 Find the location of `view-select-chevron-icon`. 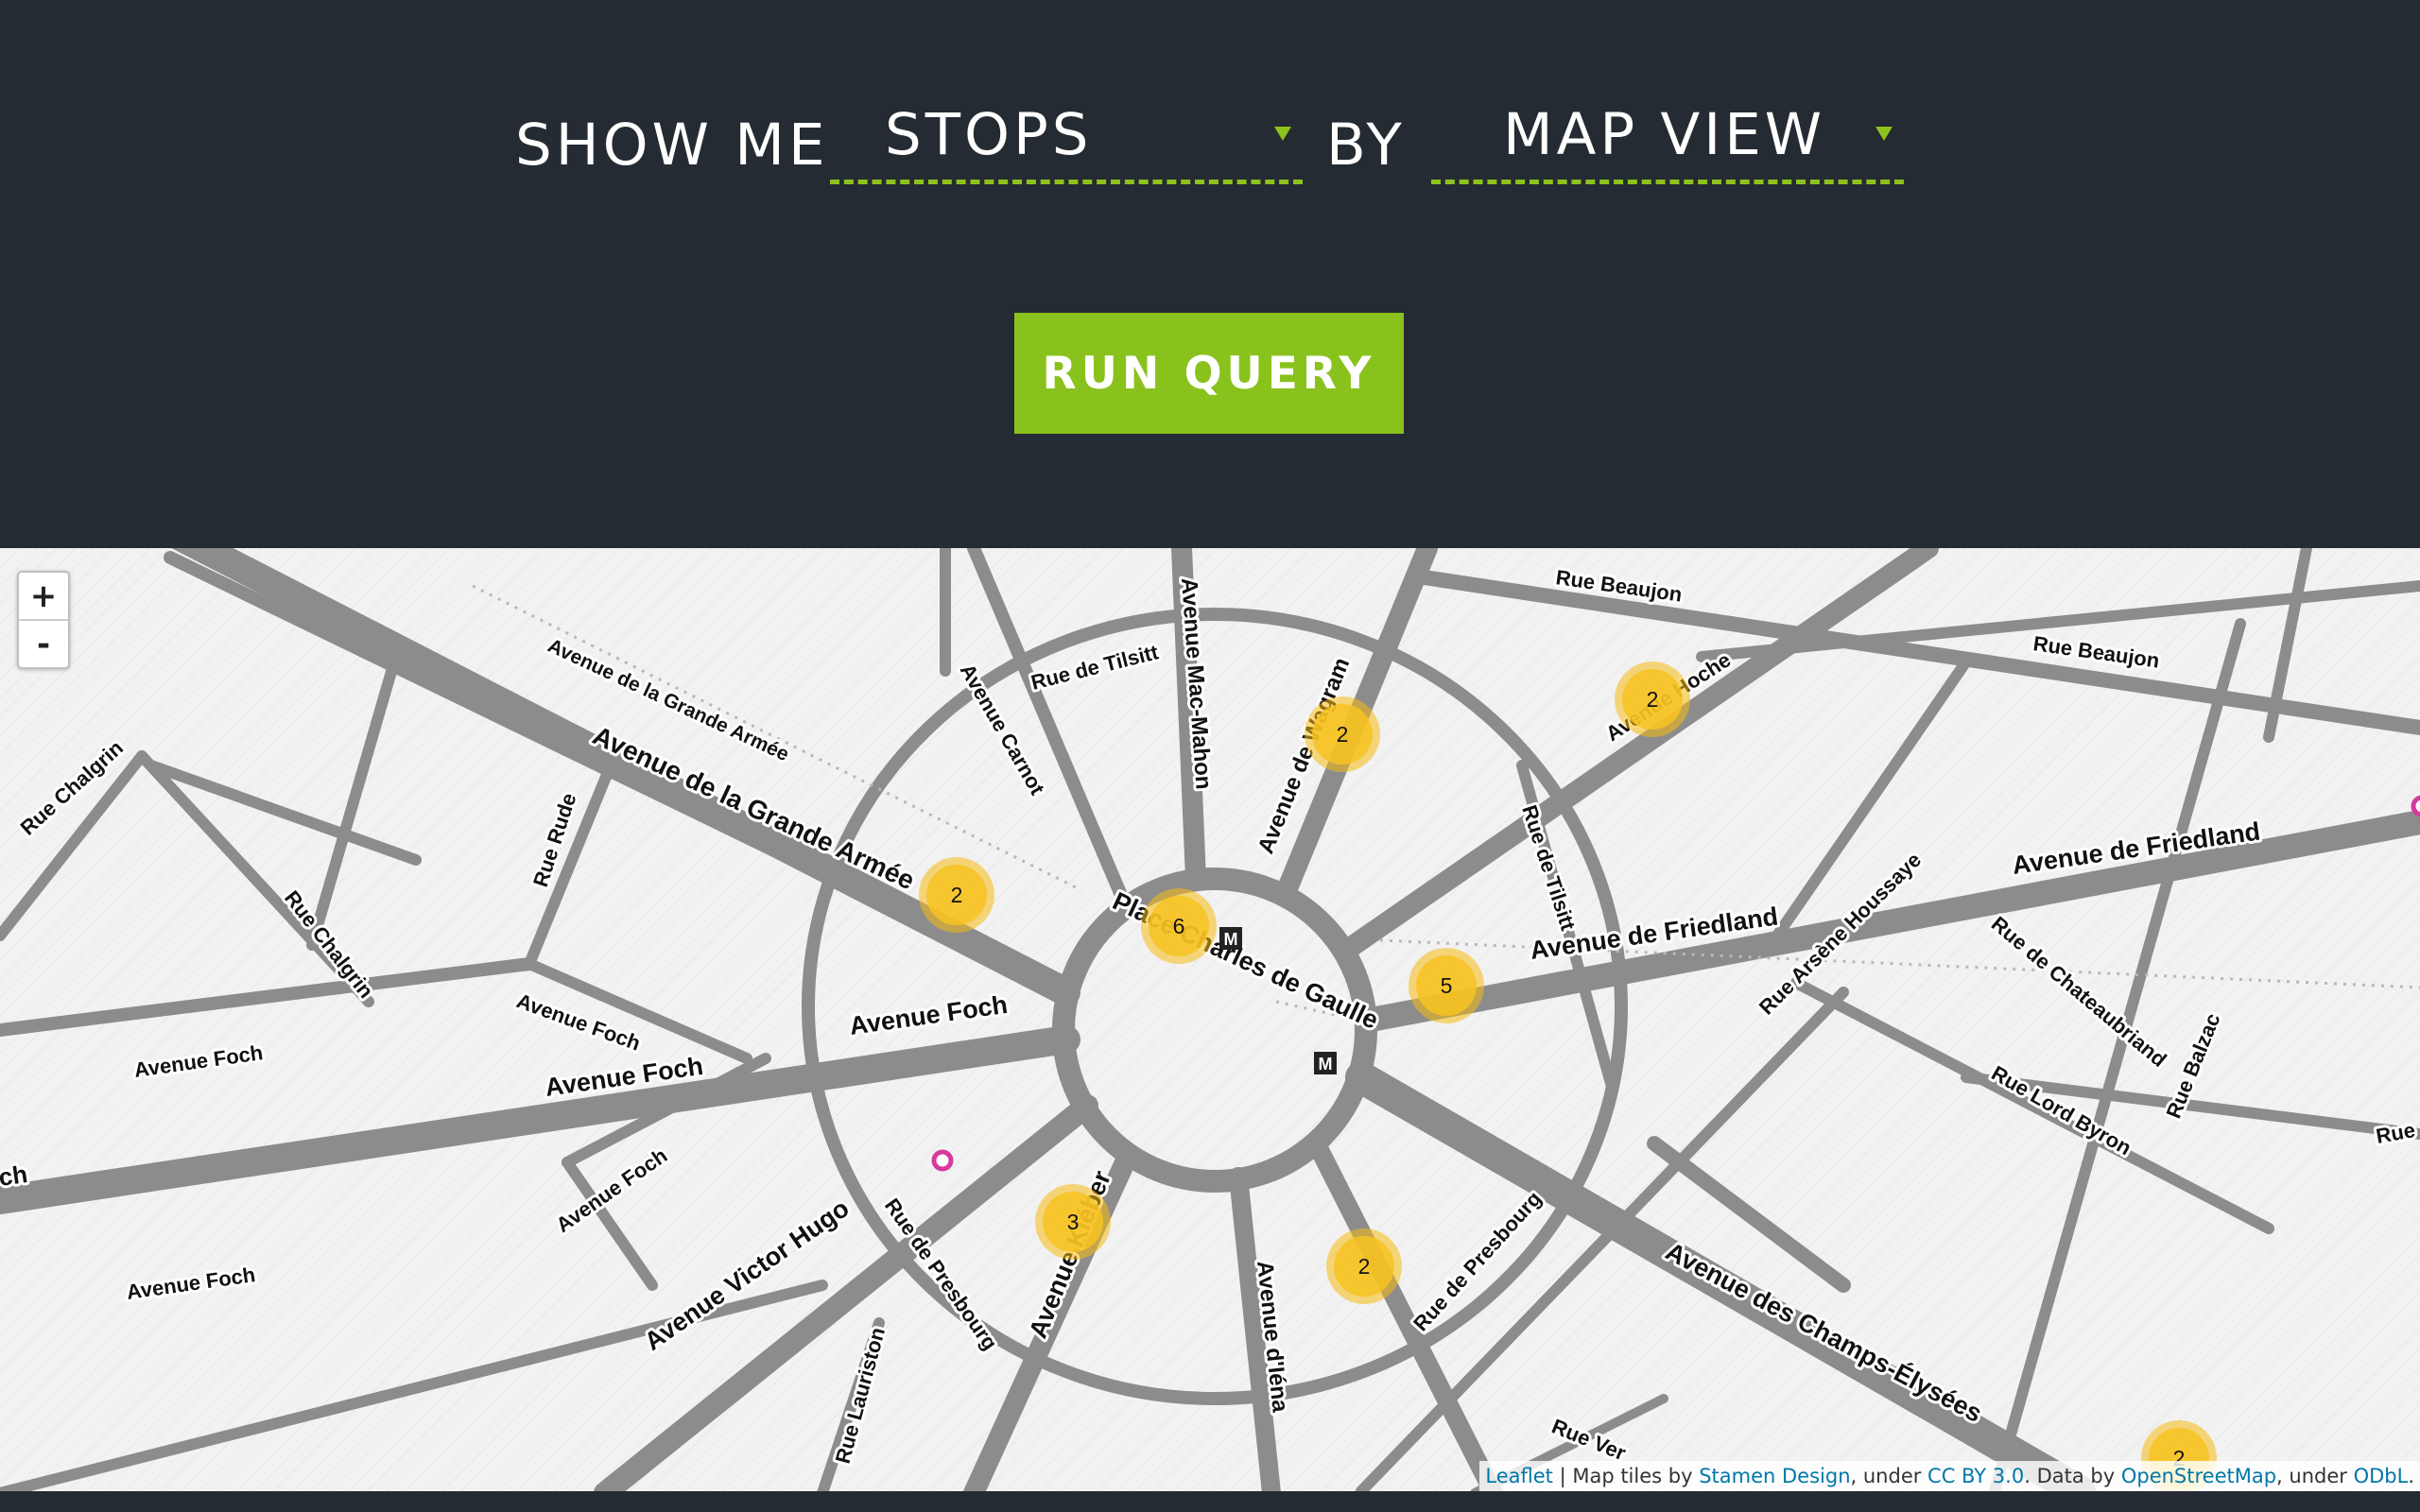

view-select-chevron-icon is located at coordinates (1885, 134).